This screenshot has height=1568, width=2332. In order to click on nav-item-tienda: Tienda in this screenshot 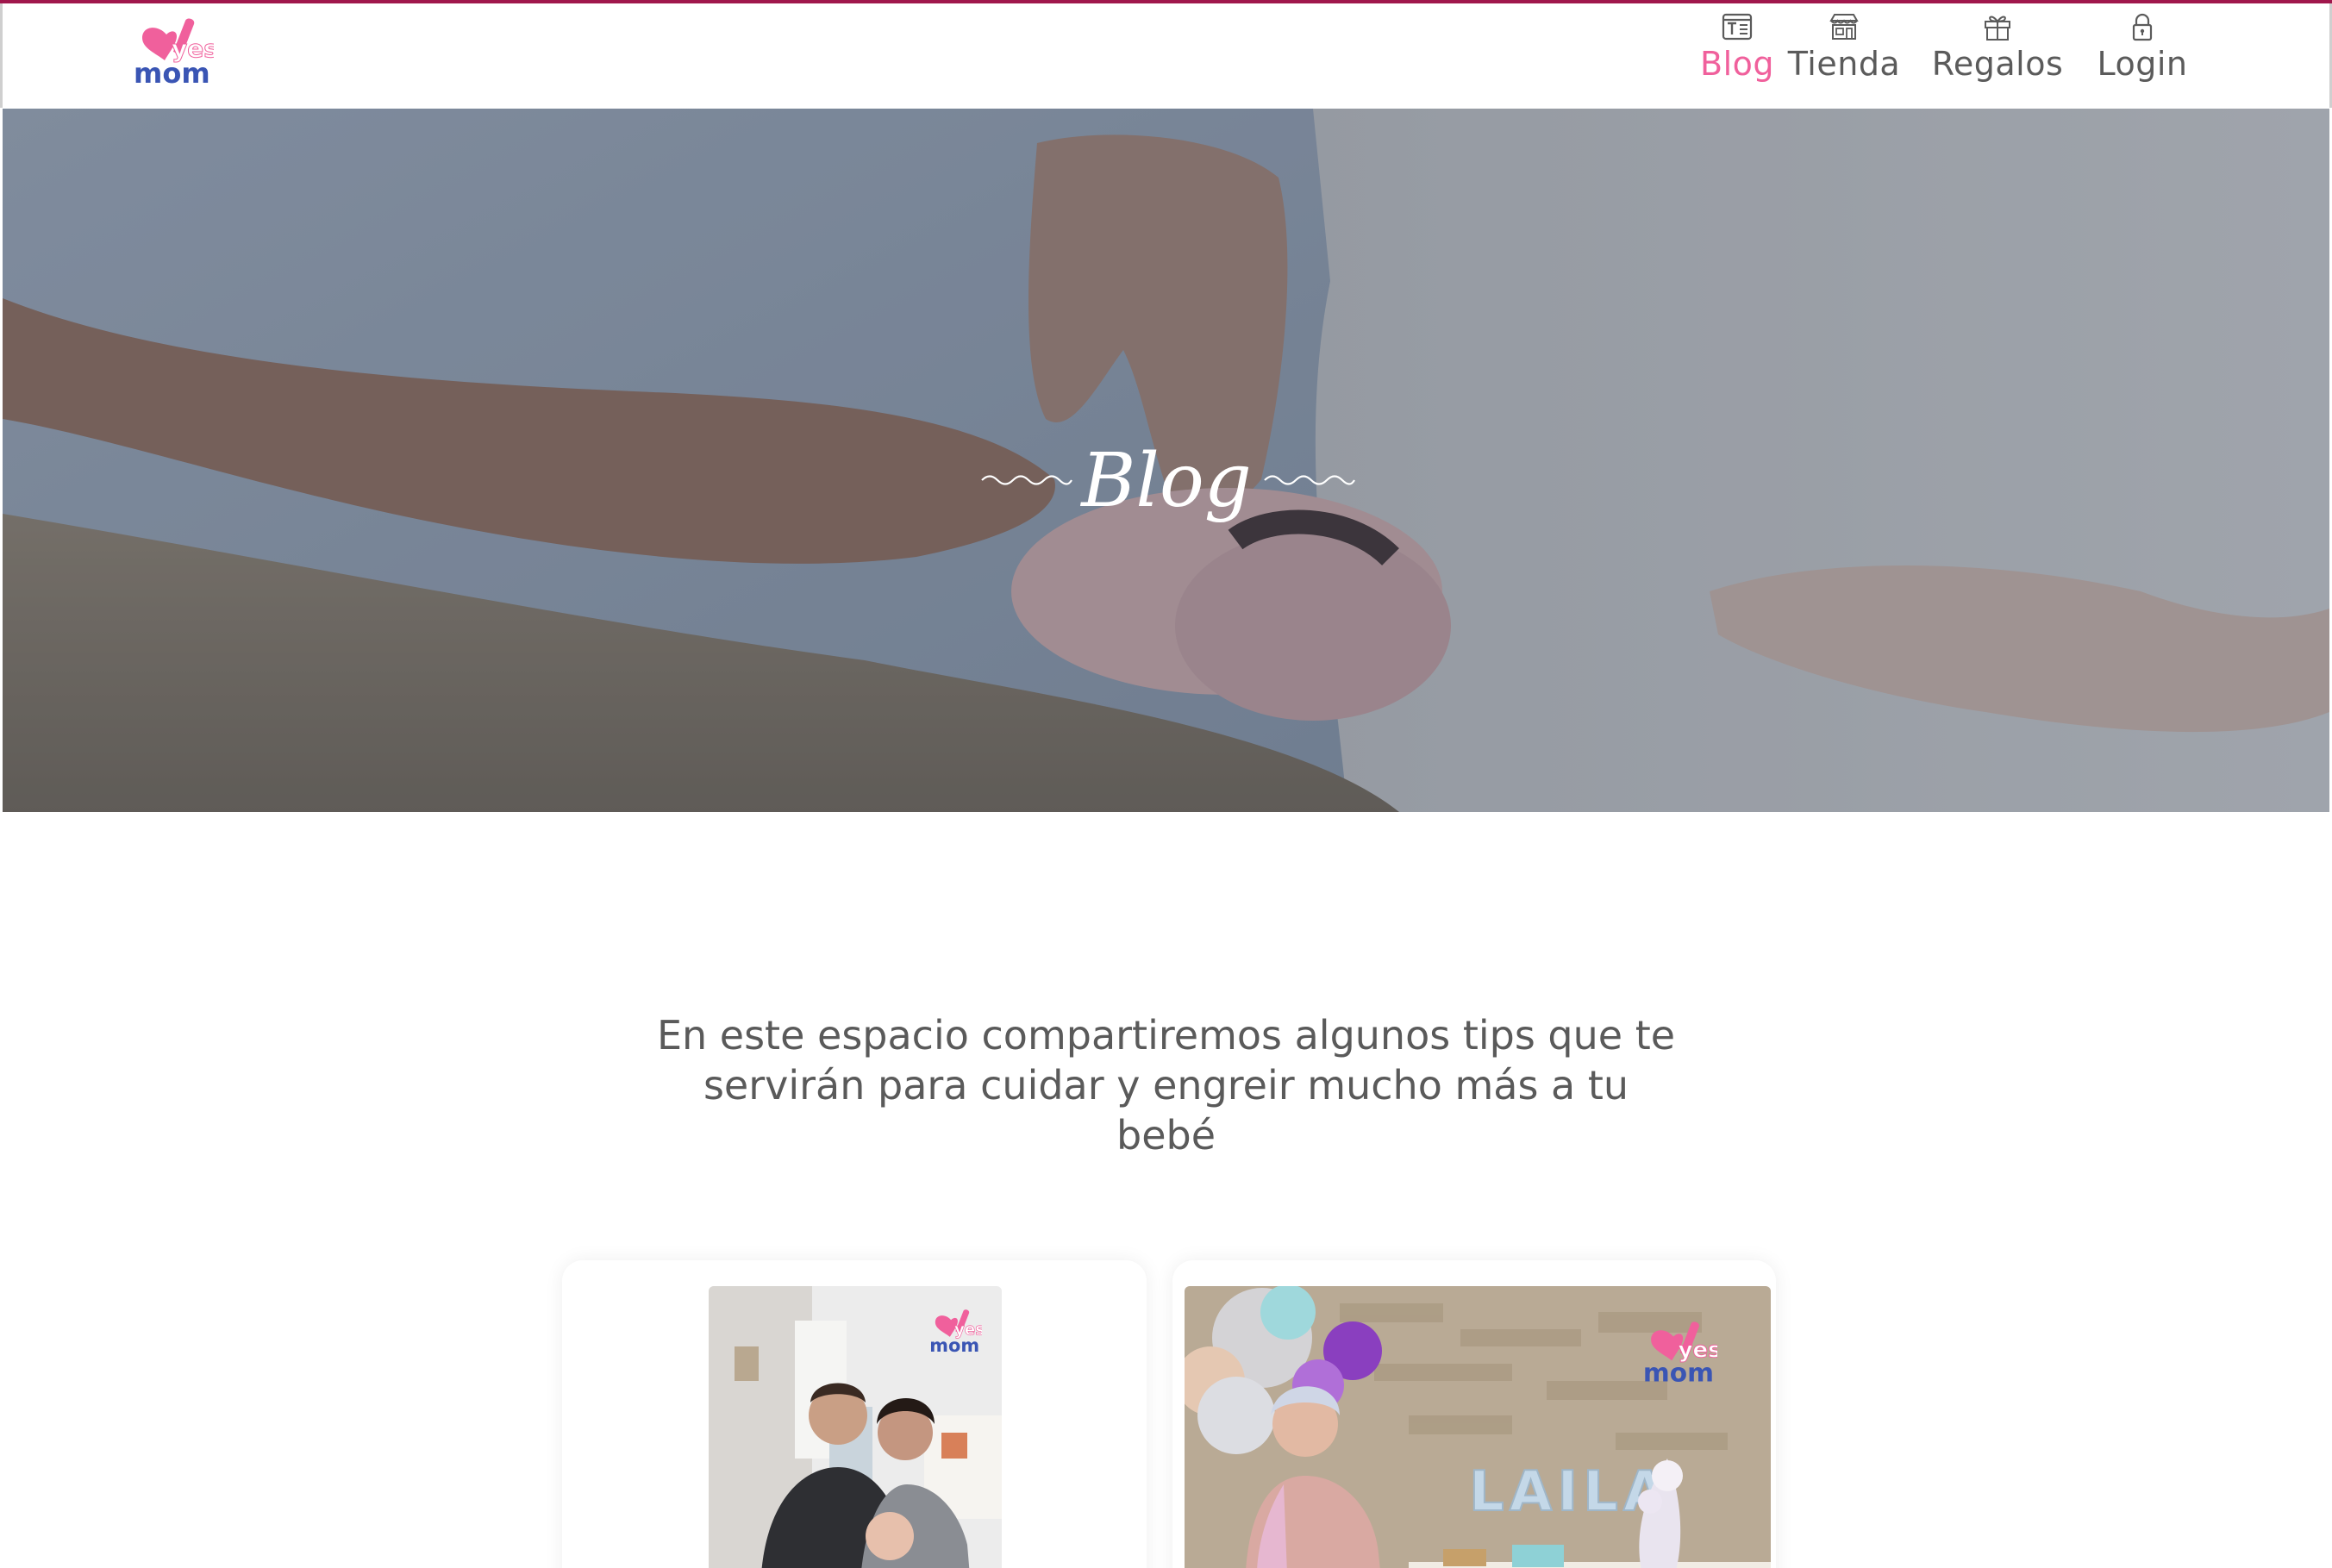, I will do `click(1844, 55)`.